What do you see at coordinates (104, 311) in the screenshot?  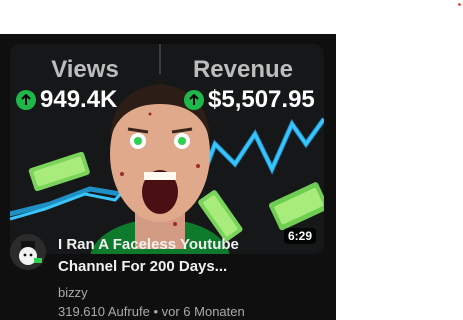 I see `view-count: 319.610 Aufrufe` at bounding box center [104, 311].